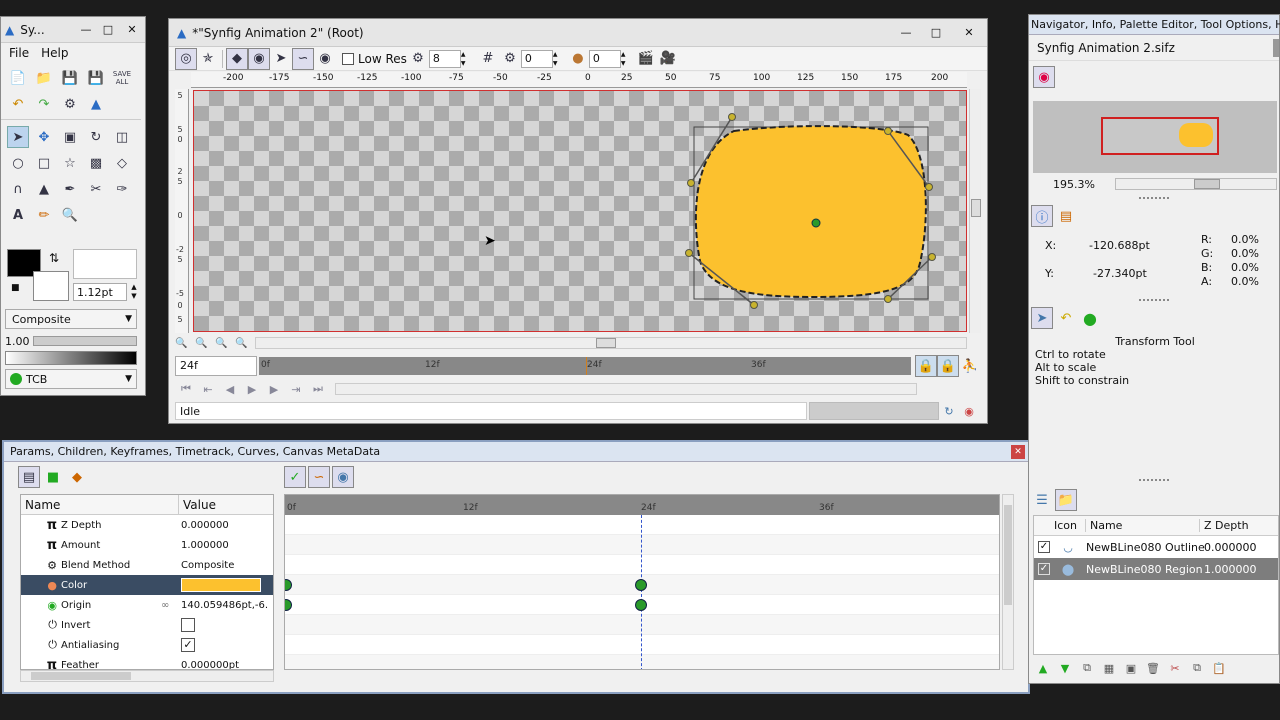 Image resolution: width=1280 pixels, height=720 pixels. Describe the element at coordinates (70, 189) in the screenshot. I see `draw-tool-icon: ✒` at that location.